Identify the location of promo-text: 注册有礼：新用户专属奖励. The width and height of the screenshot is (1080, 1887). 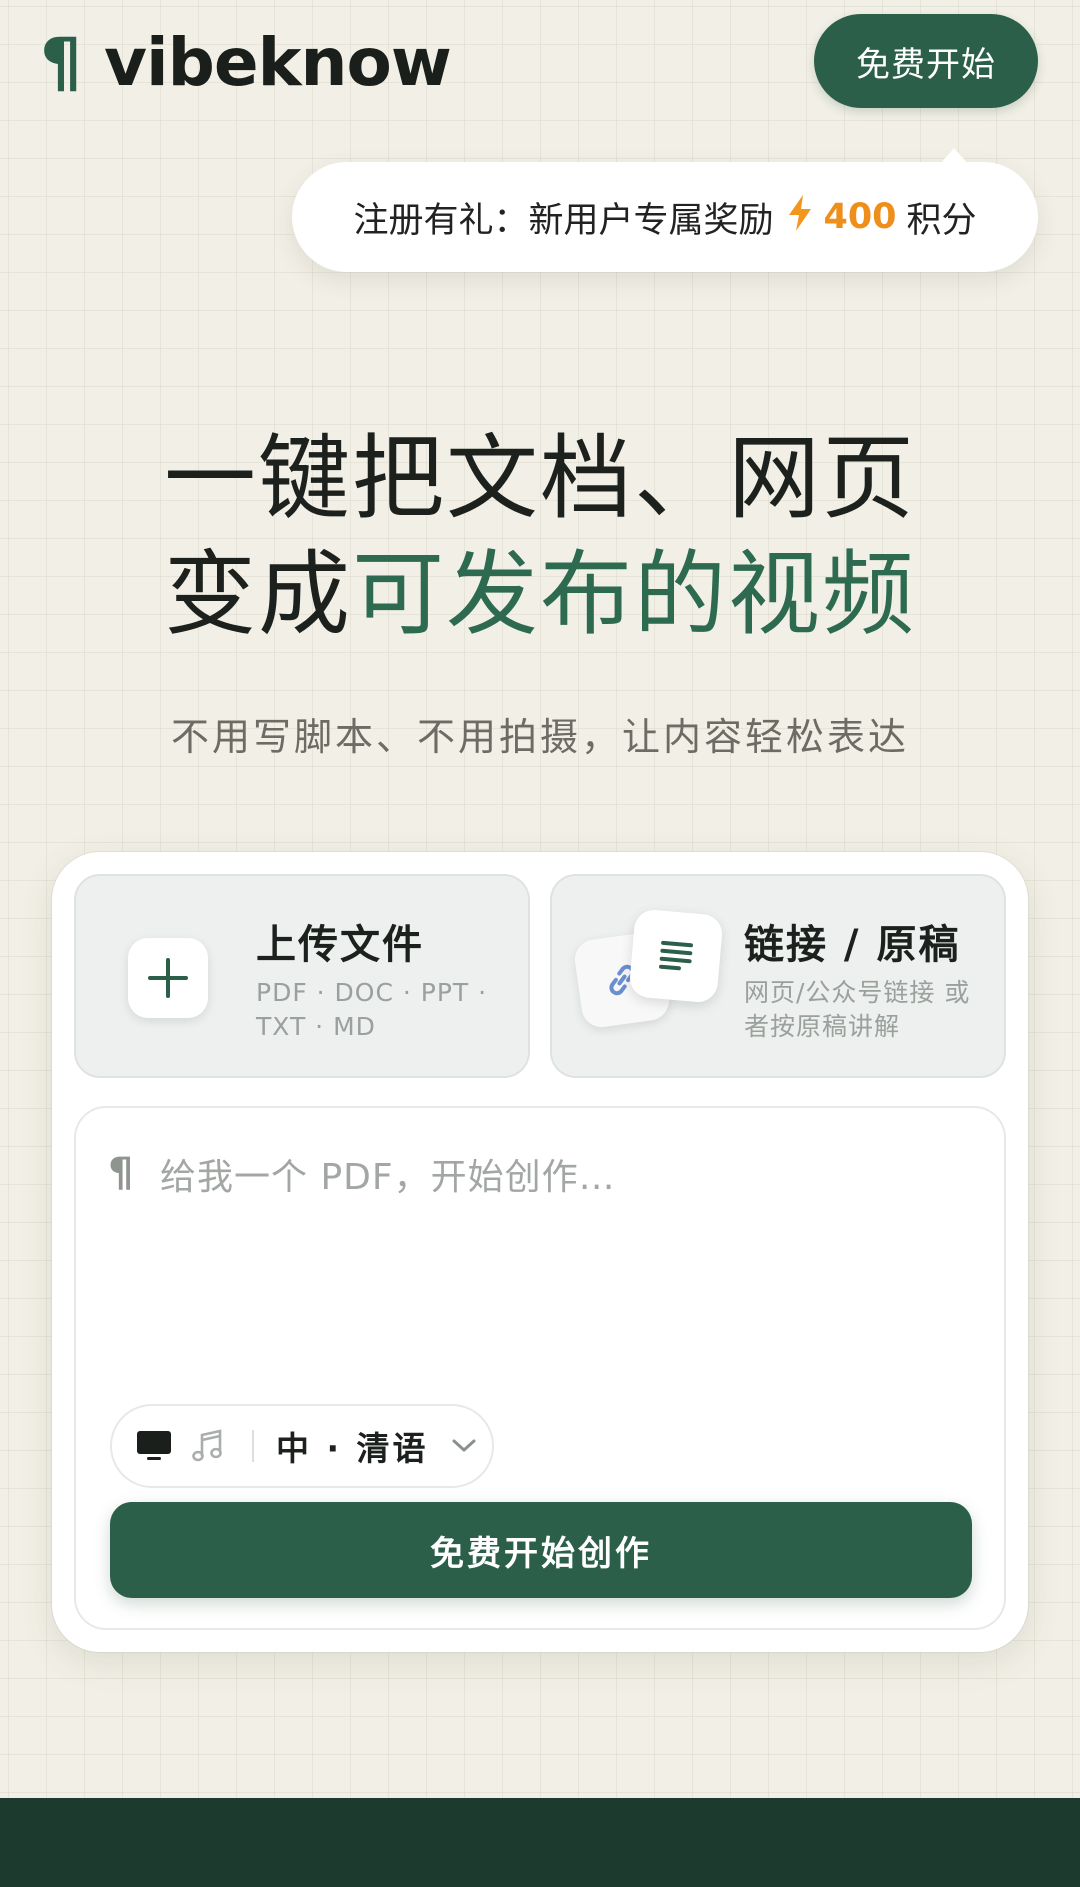
(563, 220).